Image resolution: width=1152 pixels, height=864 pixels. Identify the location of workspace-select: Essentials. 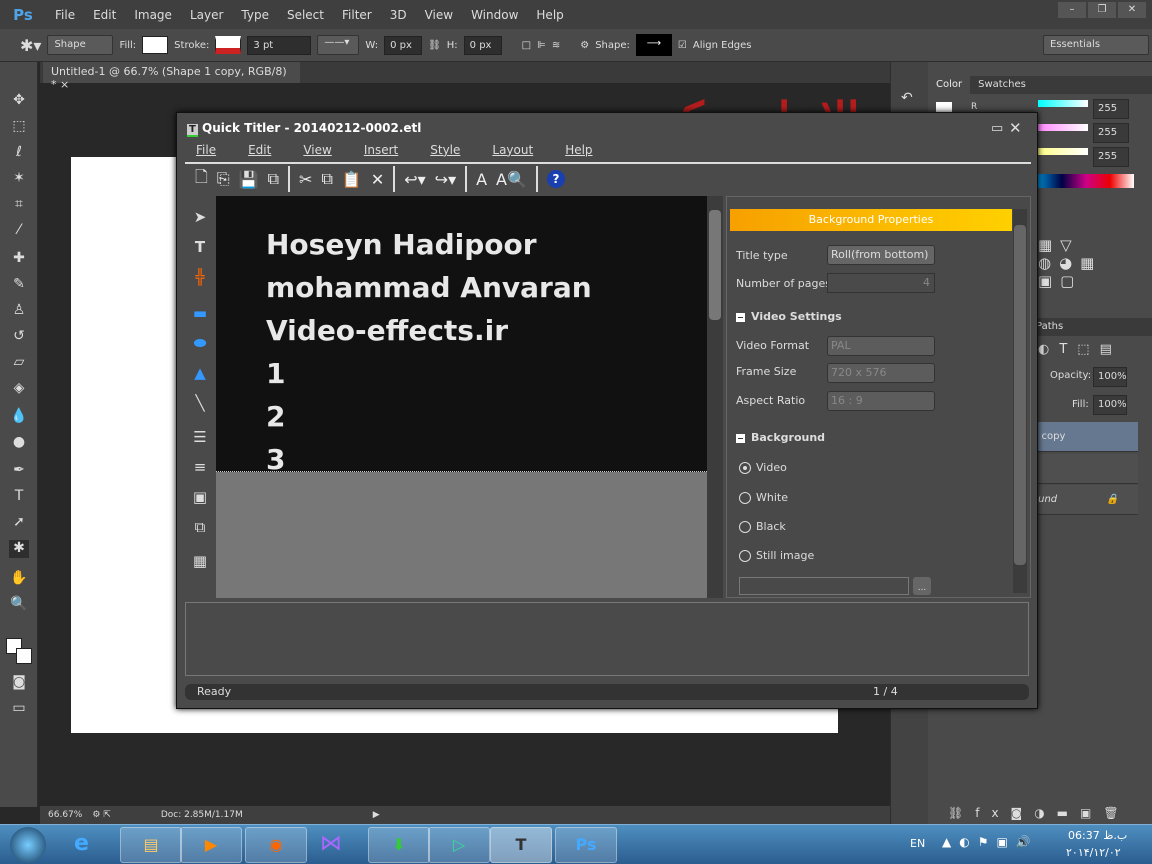
(1096, 45).